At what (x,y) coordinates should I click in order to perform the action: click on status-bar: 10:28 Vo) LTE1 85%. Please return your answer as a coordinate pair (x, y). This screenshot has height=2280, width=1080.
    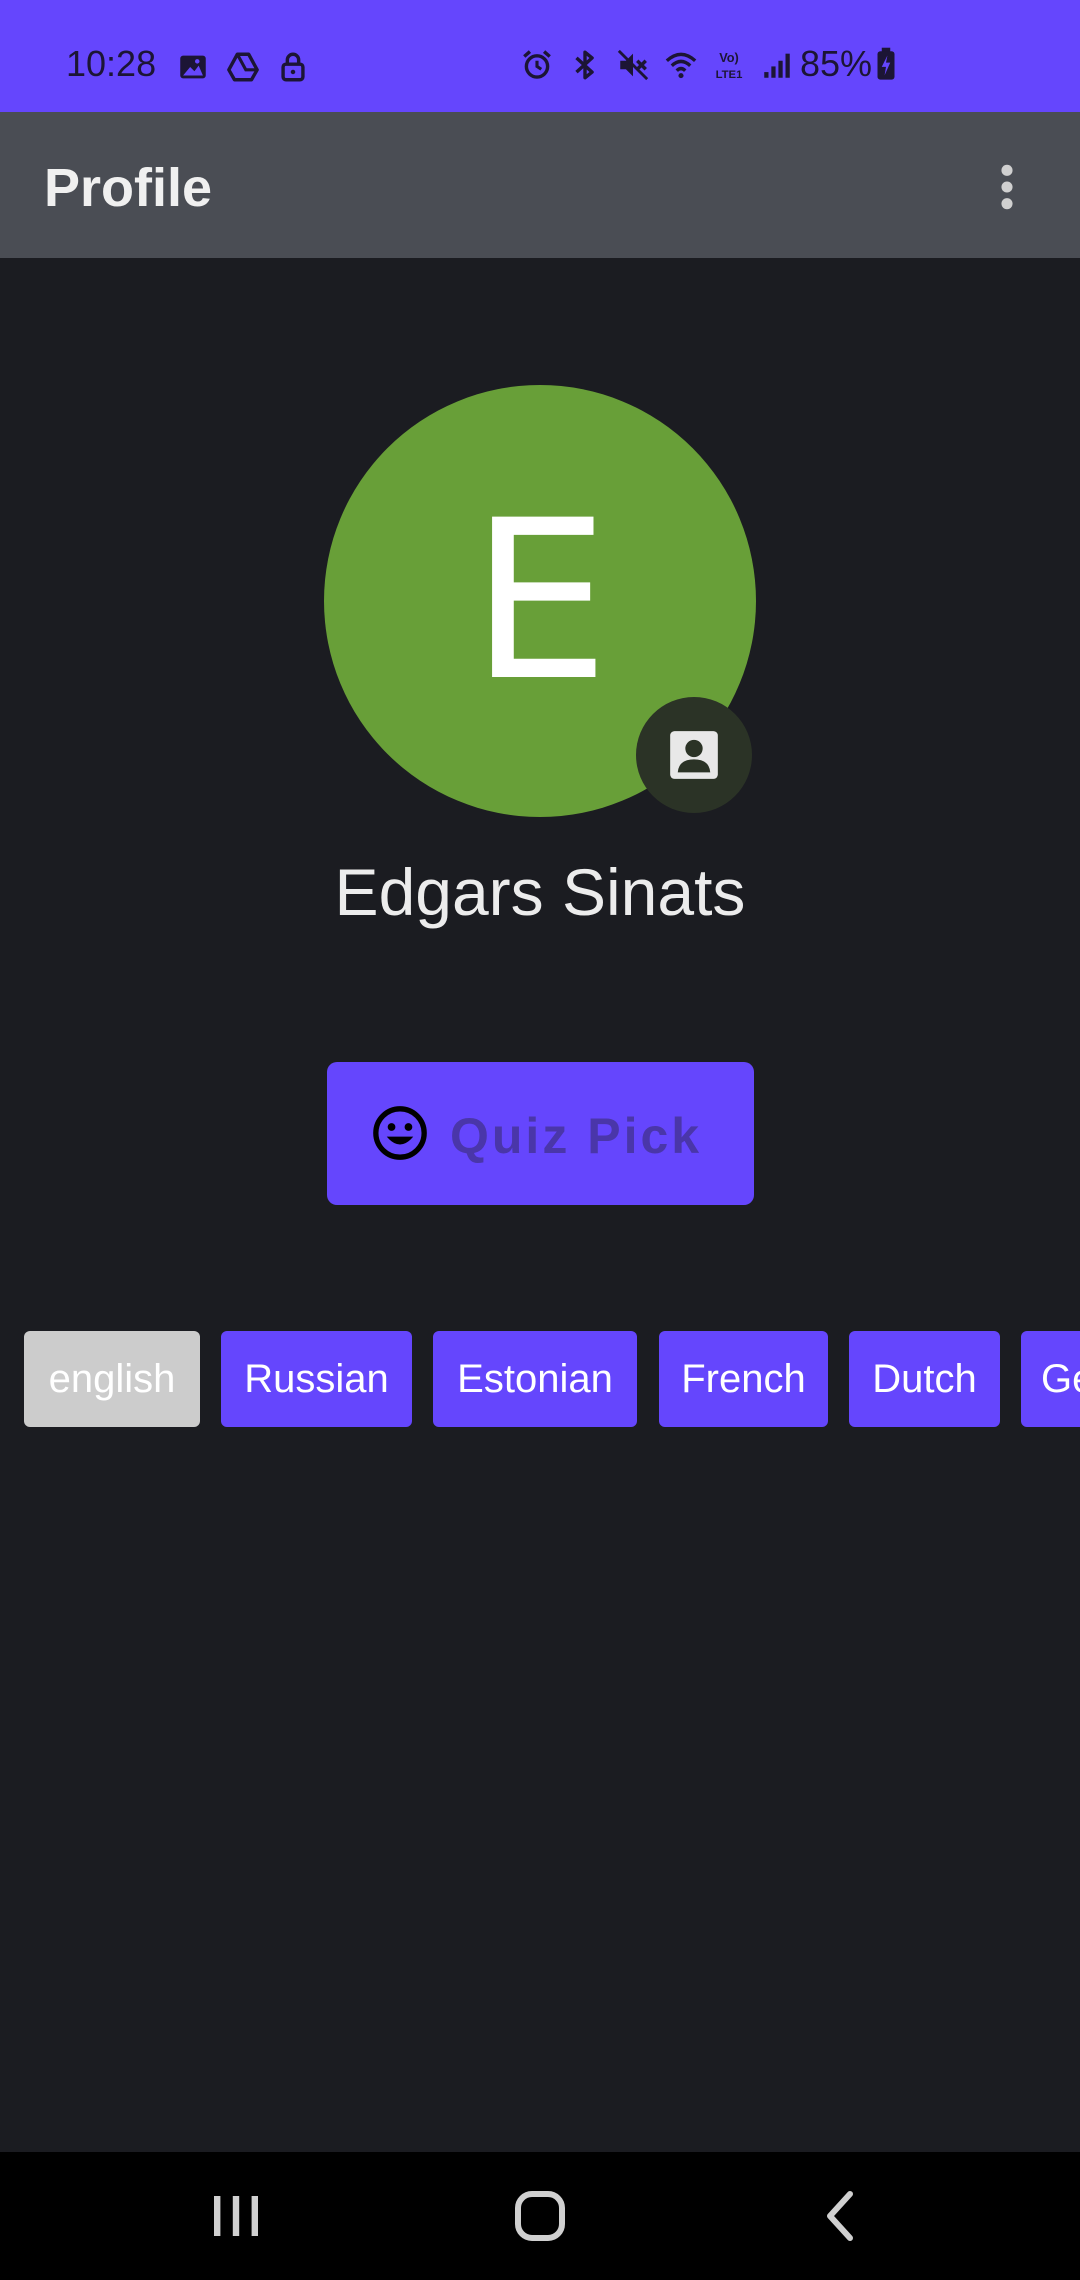
    Looking at the image, I should click on (540, 56).